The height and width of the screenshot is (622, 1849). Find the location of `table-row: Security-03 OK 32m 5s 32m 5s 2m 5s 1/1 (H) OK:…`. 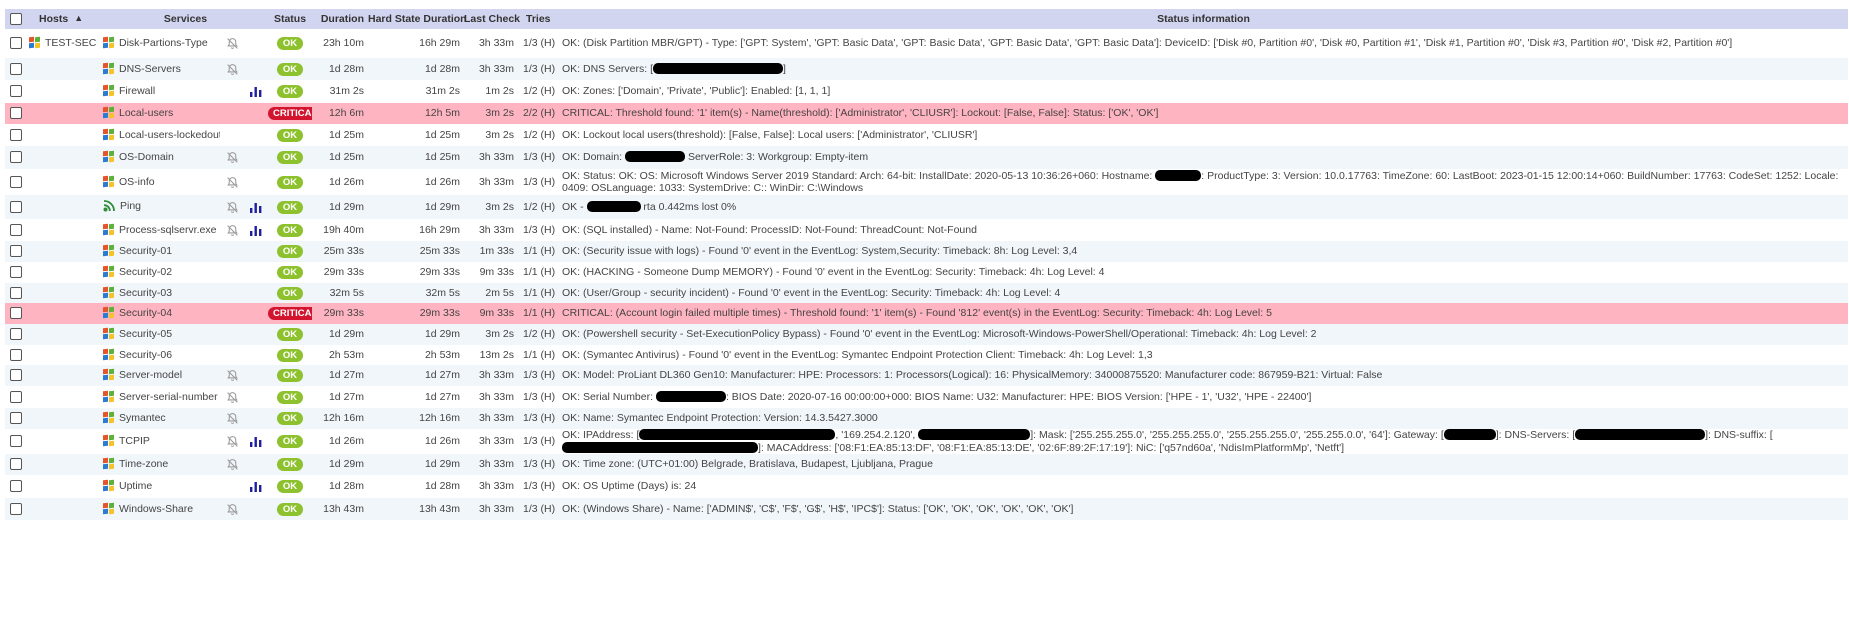

table-row: Security-03 OK 32m 5s 32m 5s 2m 5s 1/1 (H) OK:… is located at coordinates (926, 293).